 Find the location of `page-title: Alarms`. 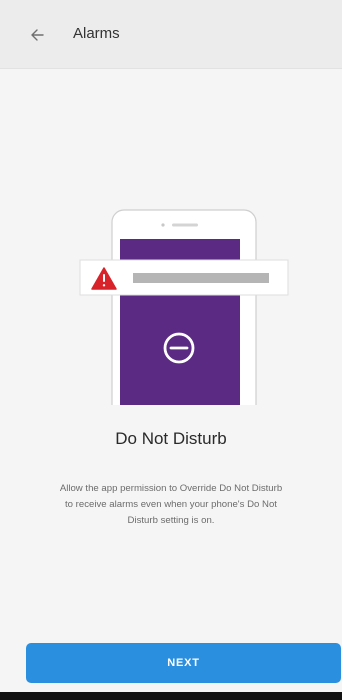

page-title: Alarms is located at coordinates (96, 33).